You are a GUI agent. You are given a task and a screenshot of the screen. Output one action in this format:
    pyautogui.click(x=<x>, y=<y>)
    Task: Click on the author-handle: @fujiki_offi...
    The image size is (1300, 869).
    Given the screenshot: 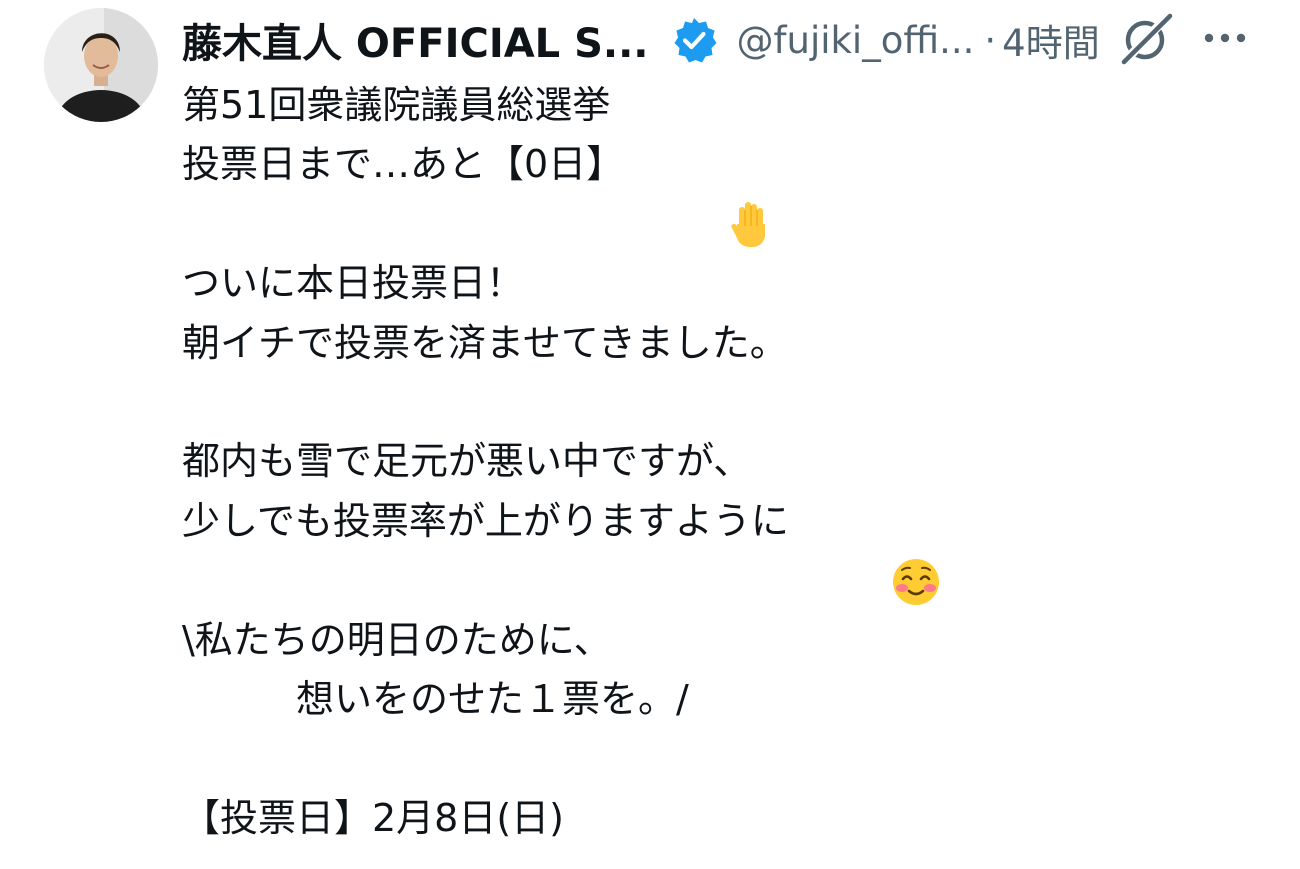 What is the action you would take?
    pyautogui.click(x=855, y=40)
    